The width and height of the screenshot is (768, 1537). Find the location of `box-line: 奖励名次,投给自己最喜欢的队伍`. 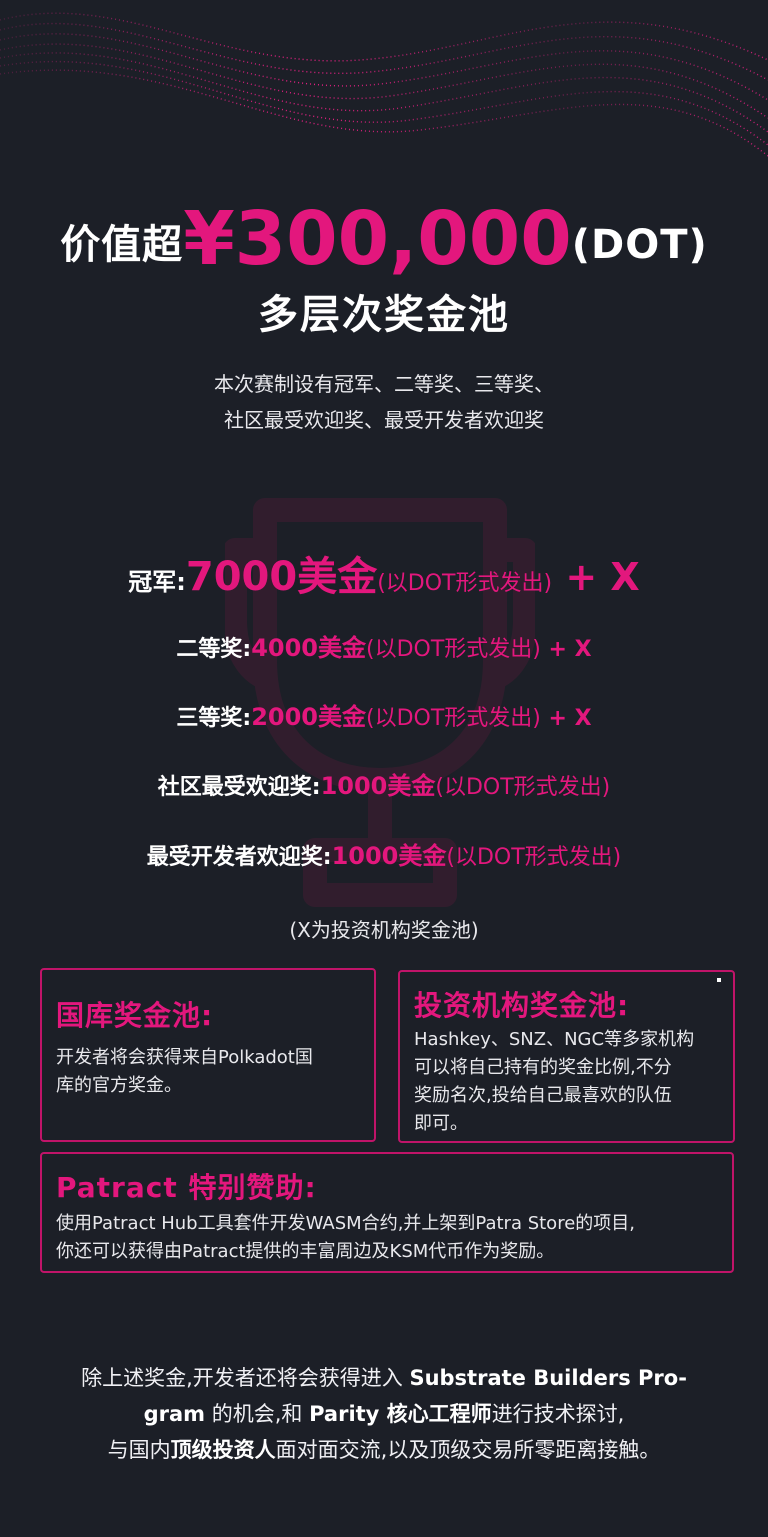

box-line: 奖励名次,投给自己最喜欢的队伍 is located at coordinates (543, 1095).